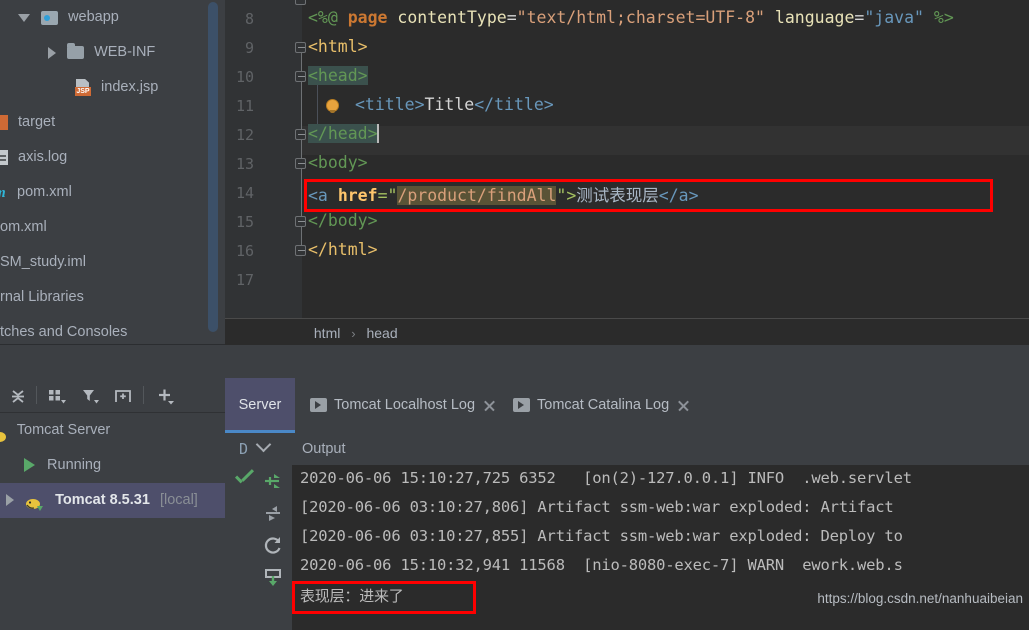  I want to click on tab-tomcat-localhost-log: Tomcat Localhost Log, so click(403, 405).